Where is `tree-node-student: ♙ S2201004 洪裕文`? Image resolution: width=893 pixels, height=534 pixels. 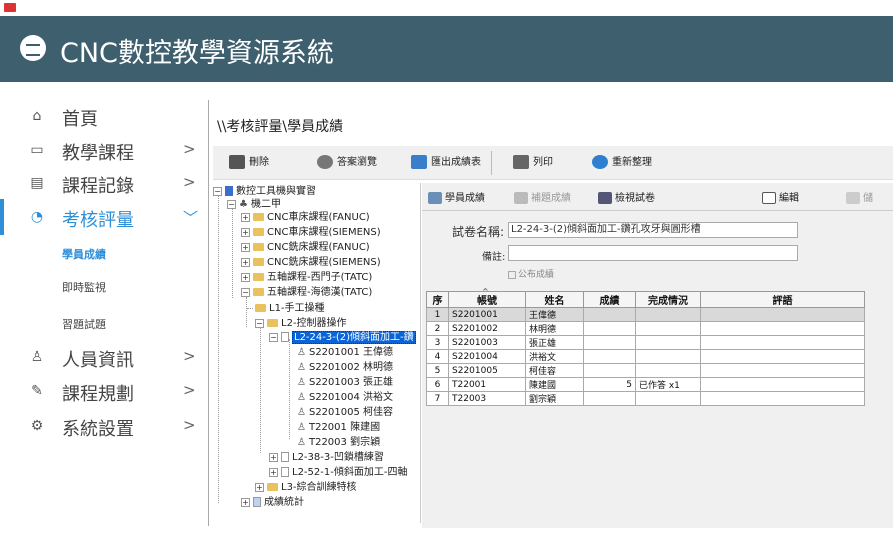 tree-node-student: ♙ S2201004 洪裕文 is located at coordinates (345, 397).